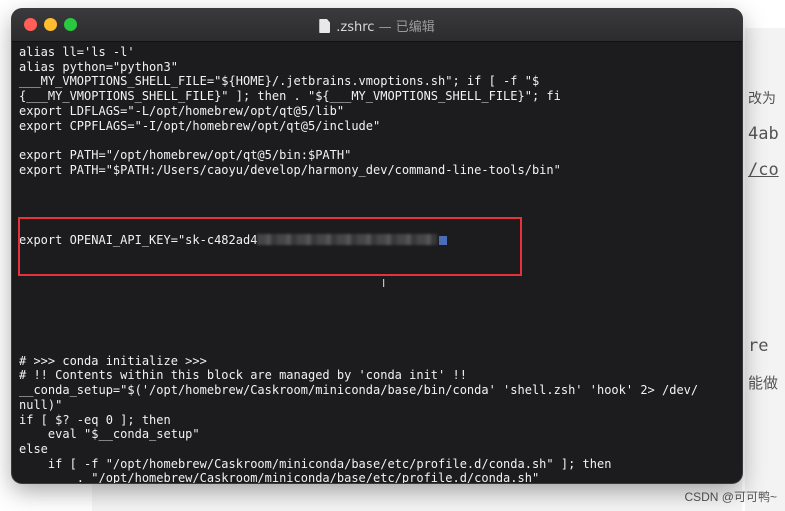  I want to click on background-text-re: re, so click(758, 346).